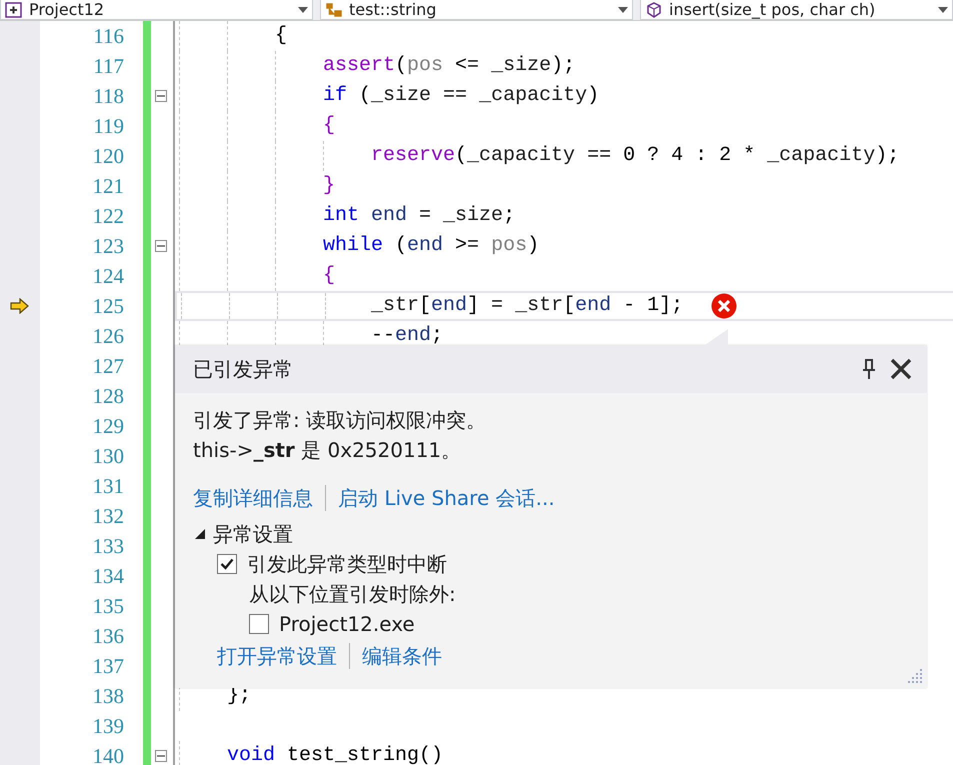  I want to click on line-number: 131, so click(108, 486).